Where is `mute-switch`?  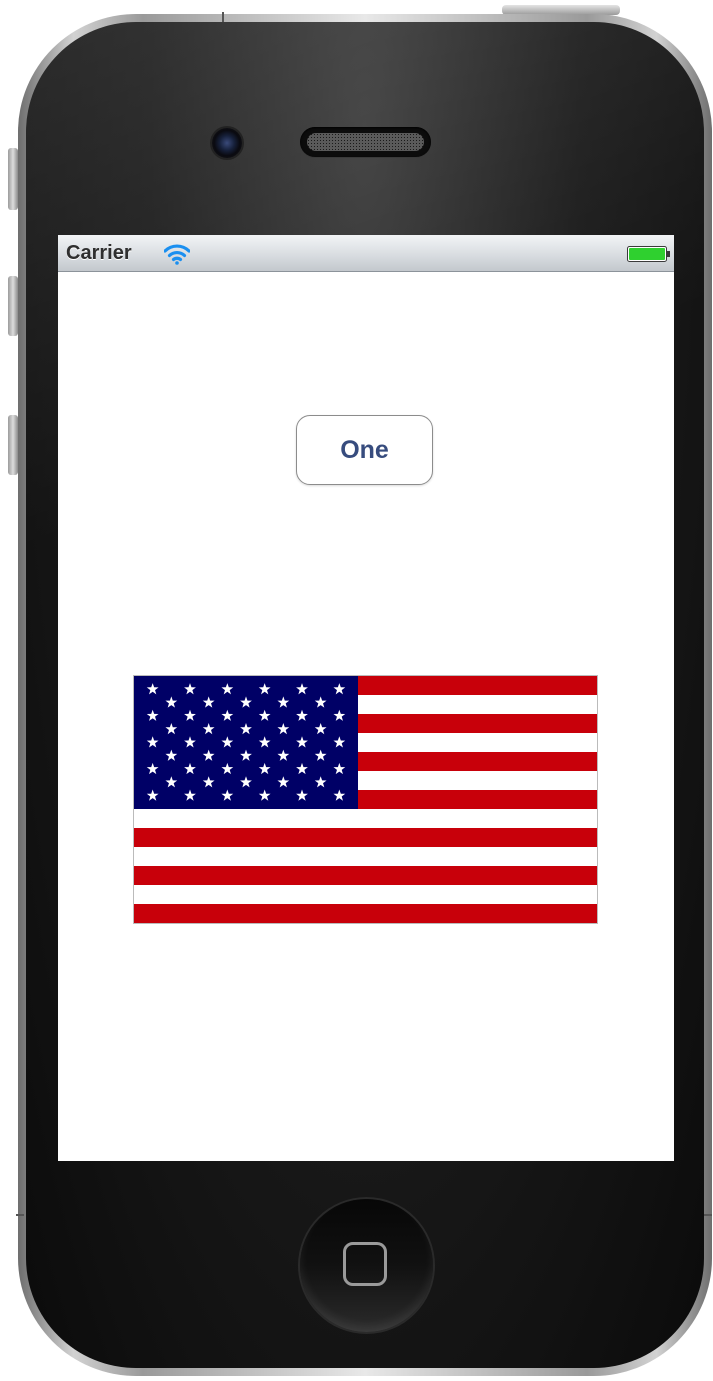 mute-switch is located at coordinates (13, 179).